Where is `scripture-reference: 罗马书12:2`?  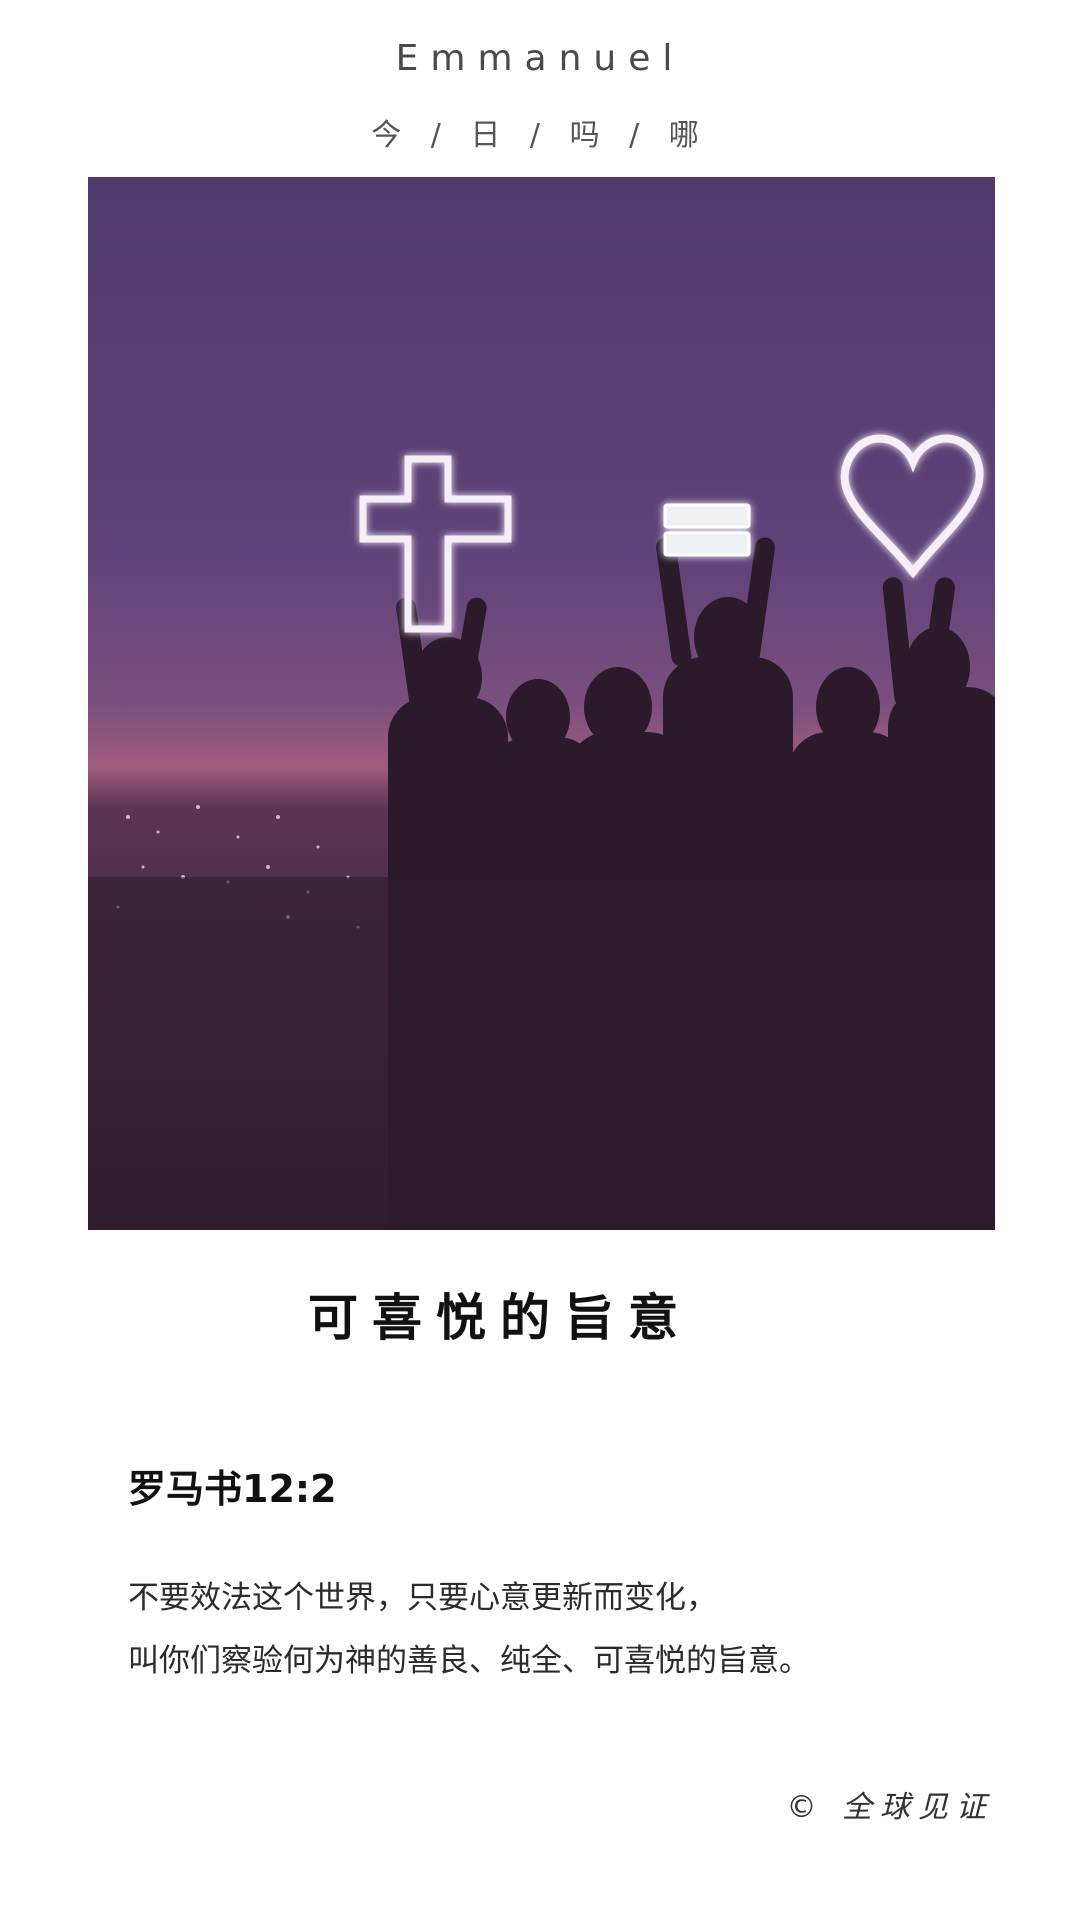 scripture-reference: 罗马书12:2 is located at coordinates (232, 1489).